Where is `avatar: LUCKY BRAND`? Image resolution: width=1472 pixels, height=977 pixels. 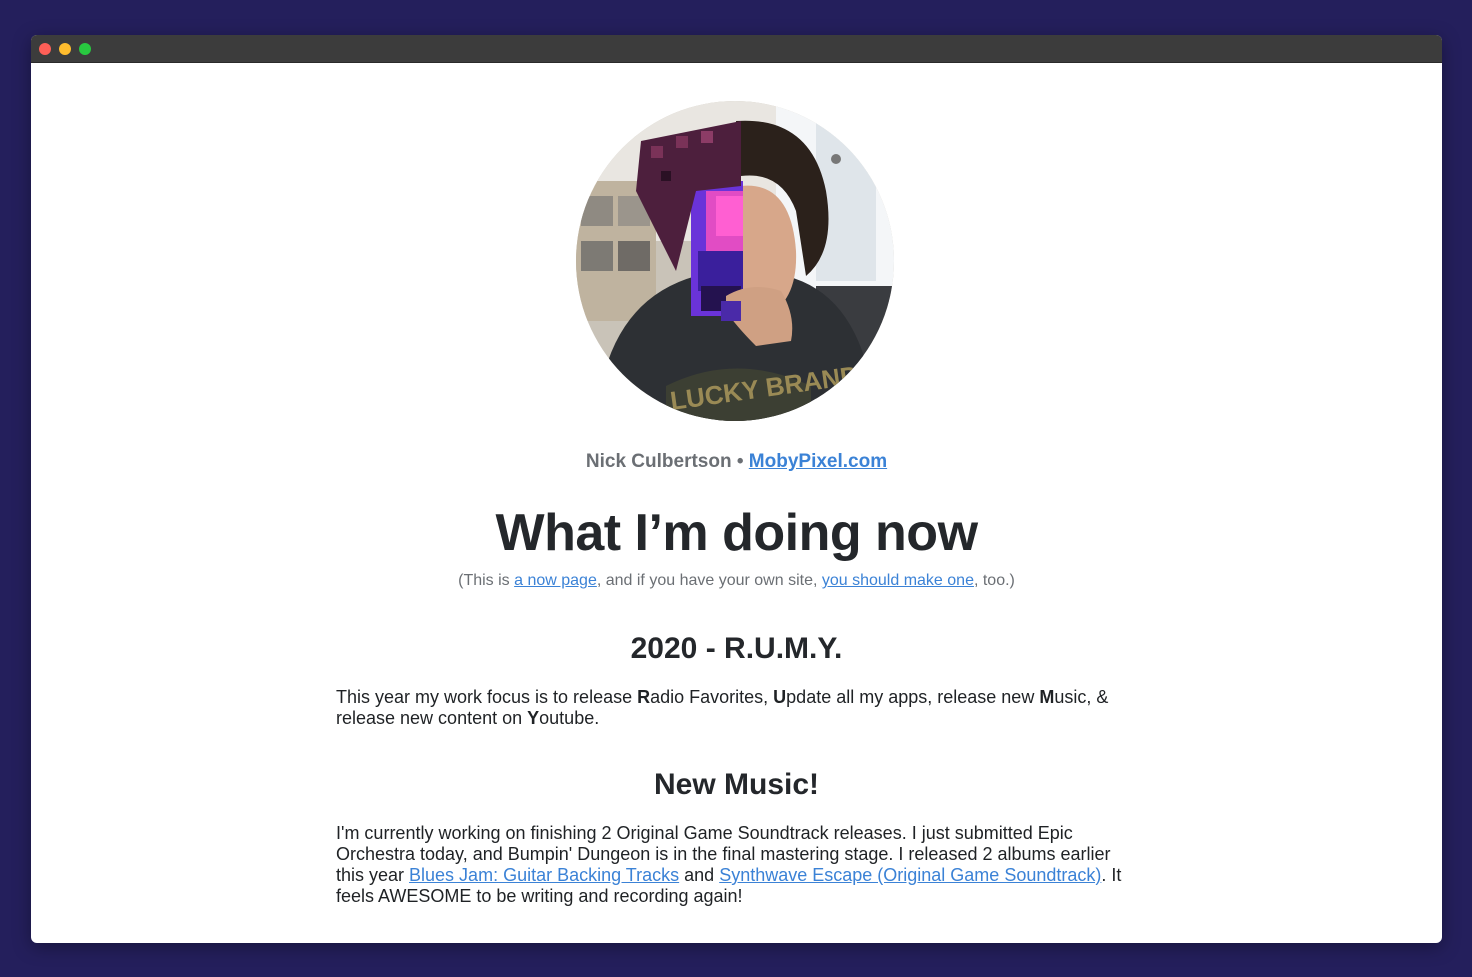 avatar: LUCKY BRAND is located at coordinates (735, 261).